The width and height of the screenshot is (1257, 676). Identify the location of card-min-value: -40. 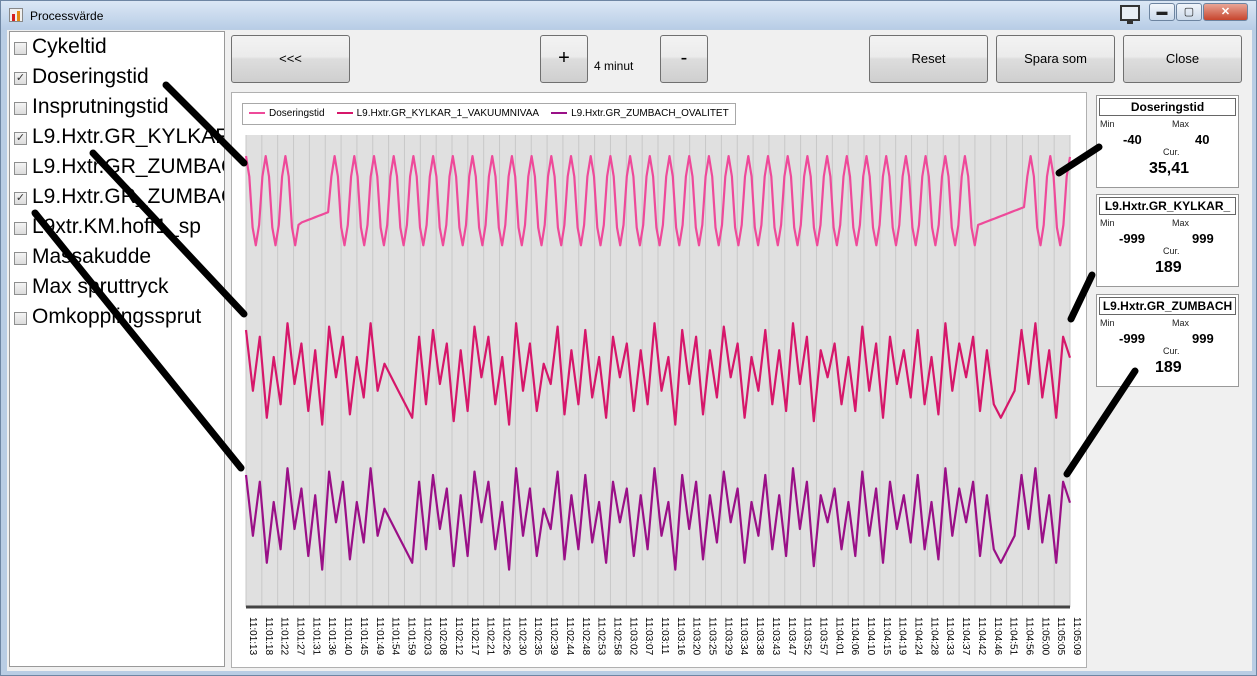
(1132, 139).